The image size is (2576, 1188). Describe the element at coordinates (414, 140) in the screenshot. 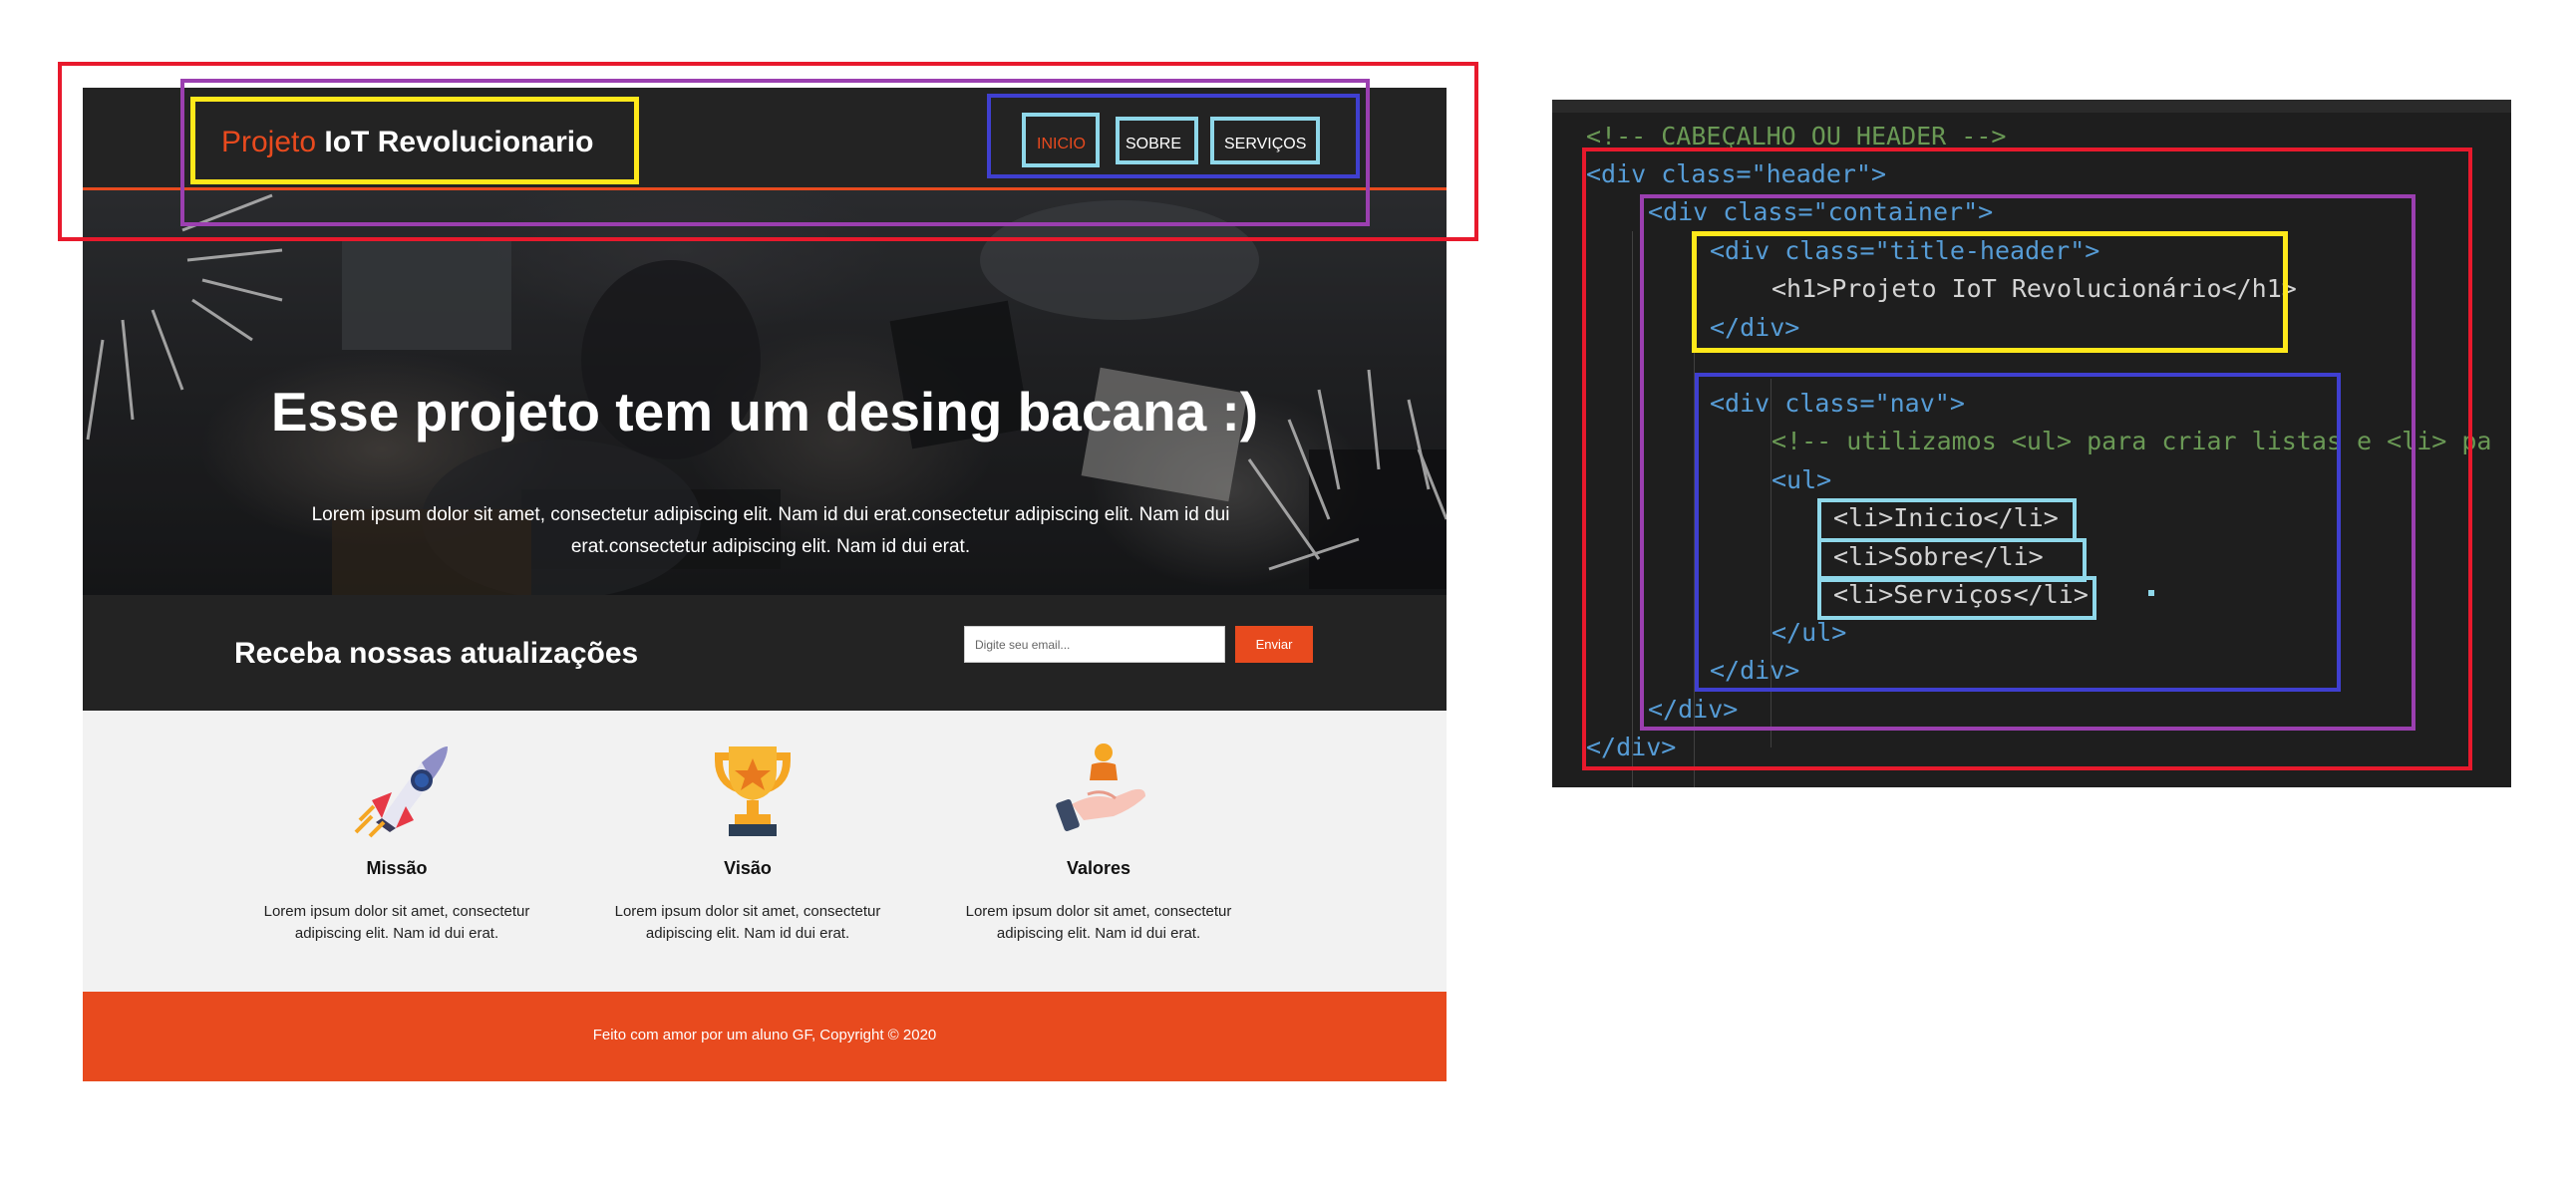

I see `annotation-box-title` at that location.